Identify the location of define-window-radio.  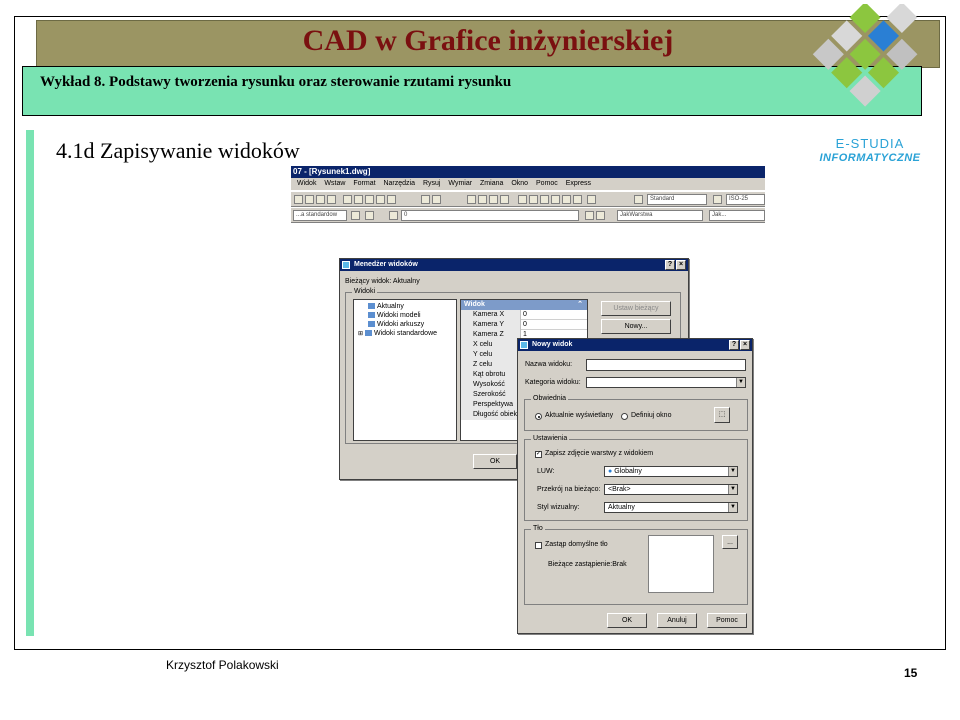
(624, 416).